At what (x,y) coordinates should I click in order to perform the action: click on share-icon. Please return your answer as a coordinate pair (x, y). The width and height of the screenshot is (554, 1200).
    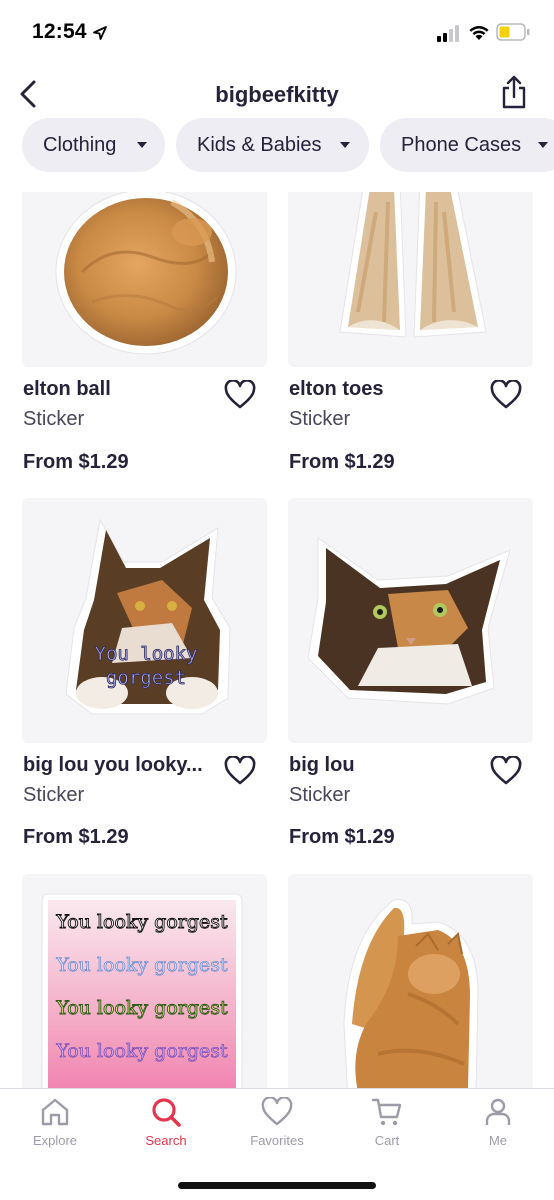
    Looking at the image, I should click on (514, 92).